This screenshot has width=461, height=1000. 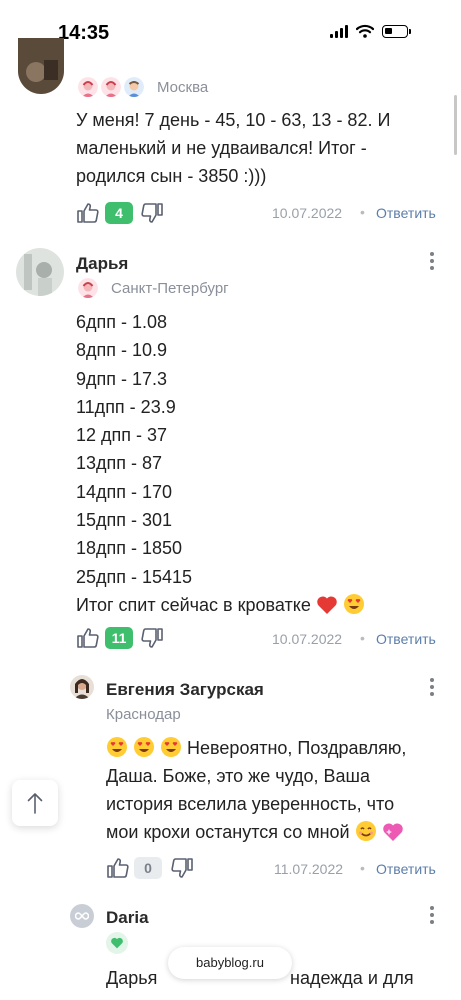 I want to click on comment-4-author-name: Daria, so click(x=127, y=918).